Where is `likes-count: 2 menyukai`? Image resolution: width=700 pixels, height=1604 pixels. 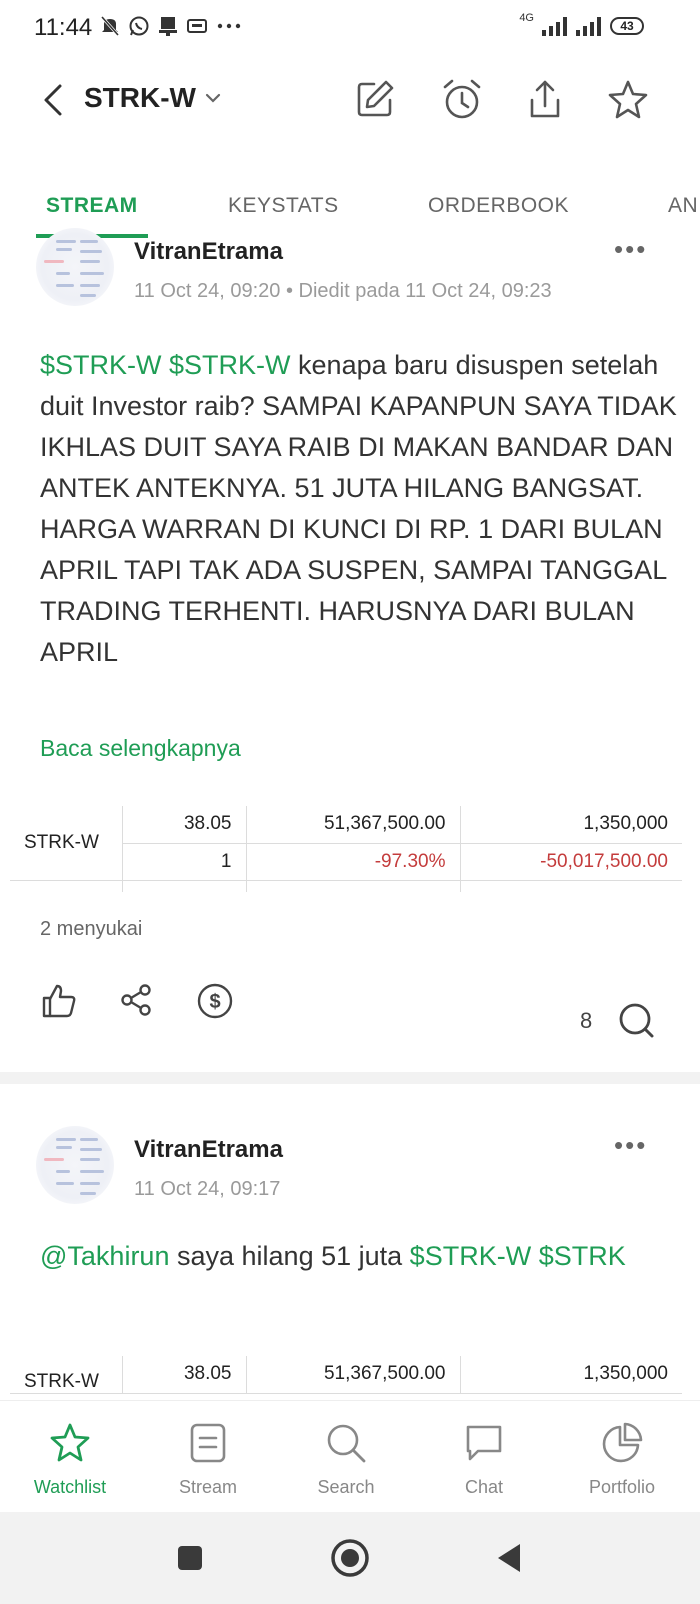 likes-count: 2 menyukai is located at coordinates (91, 929).